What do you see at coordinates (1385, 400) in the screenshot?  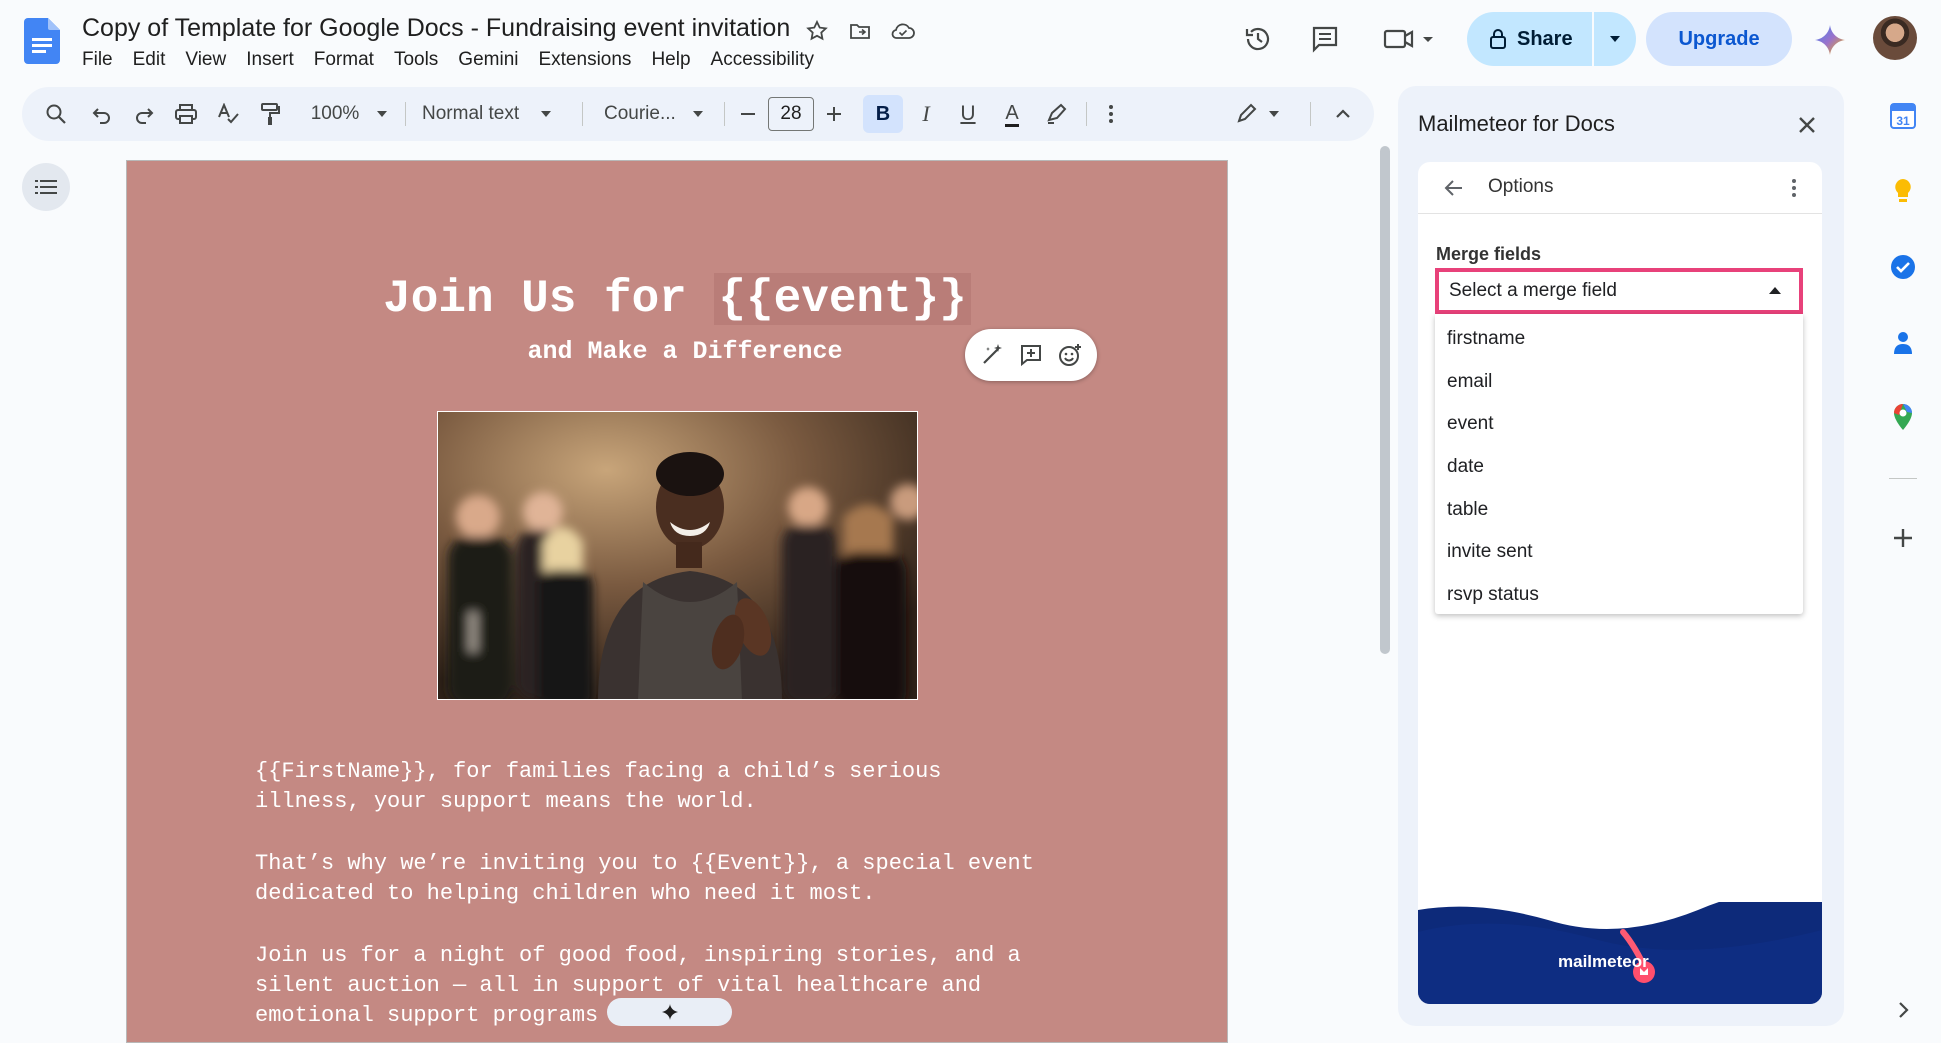 I see `document-scrollbar` at bounding box center [1385, 400].